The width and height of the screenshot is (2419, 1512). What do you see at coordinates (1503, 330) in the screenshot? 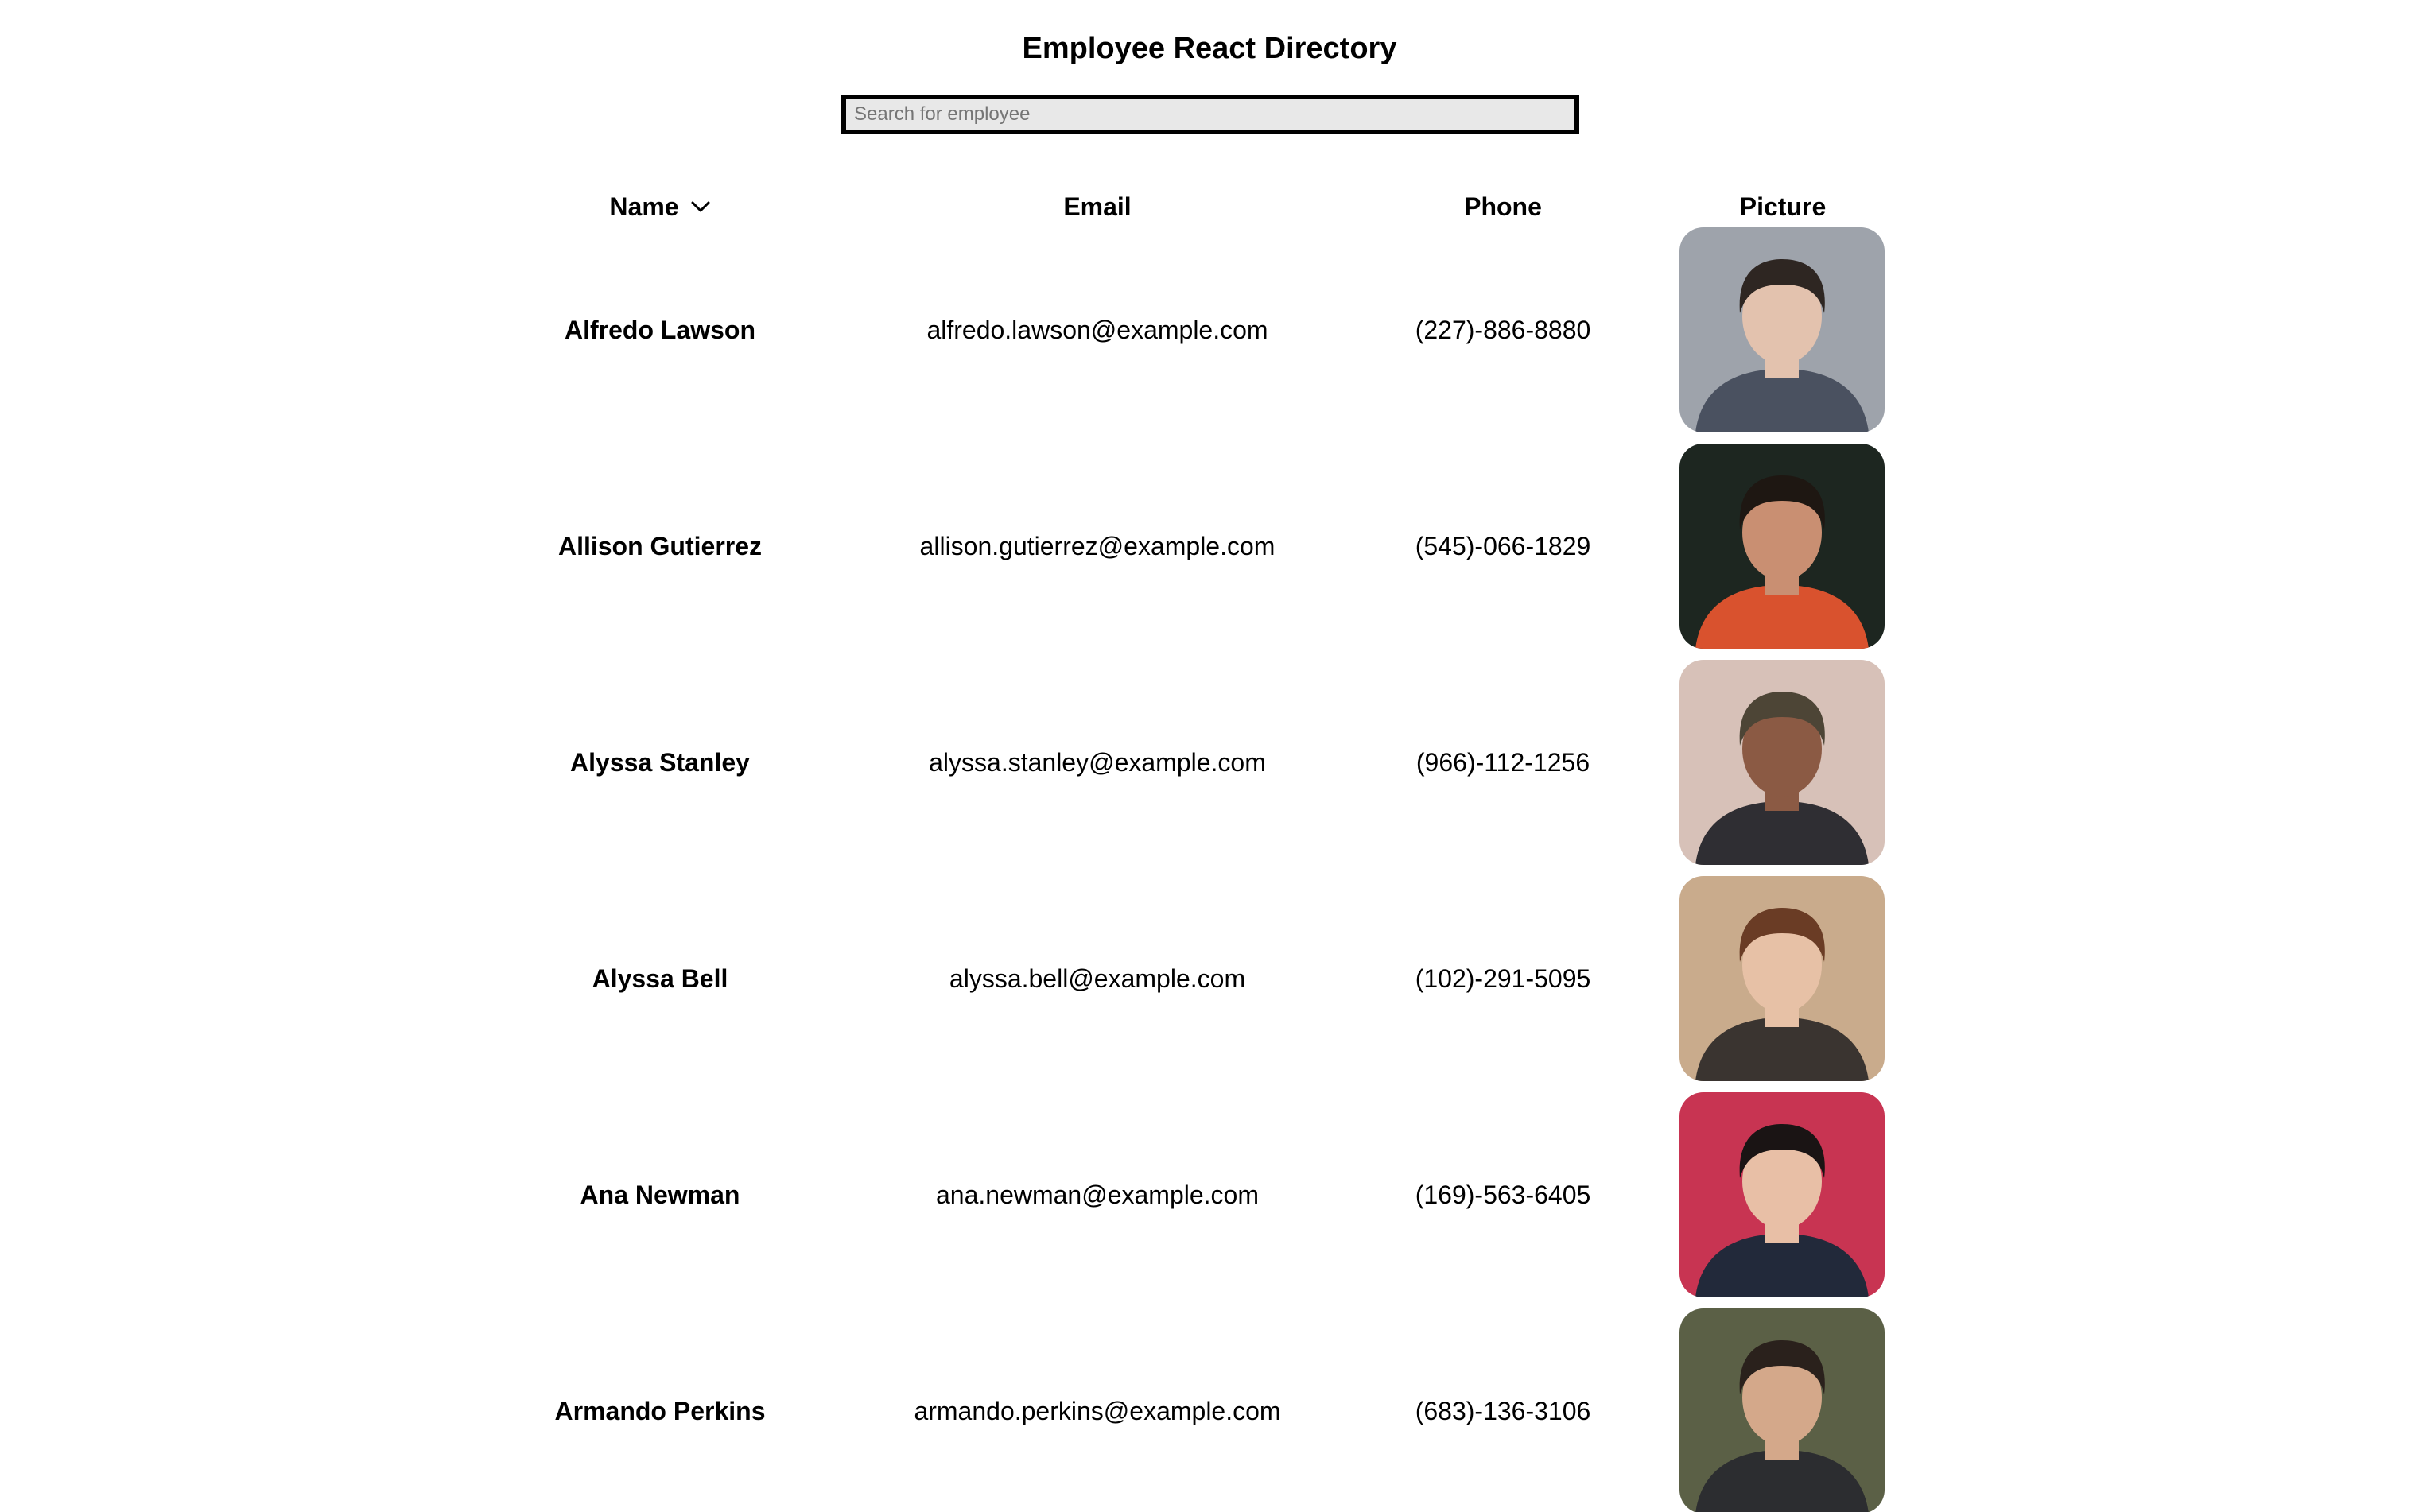
I see `employee-phone: (227)-886-8880` at bounding box center [1503, 330].